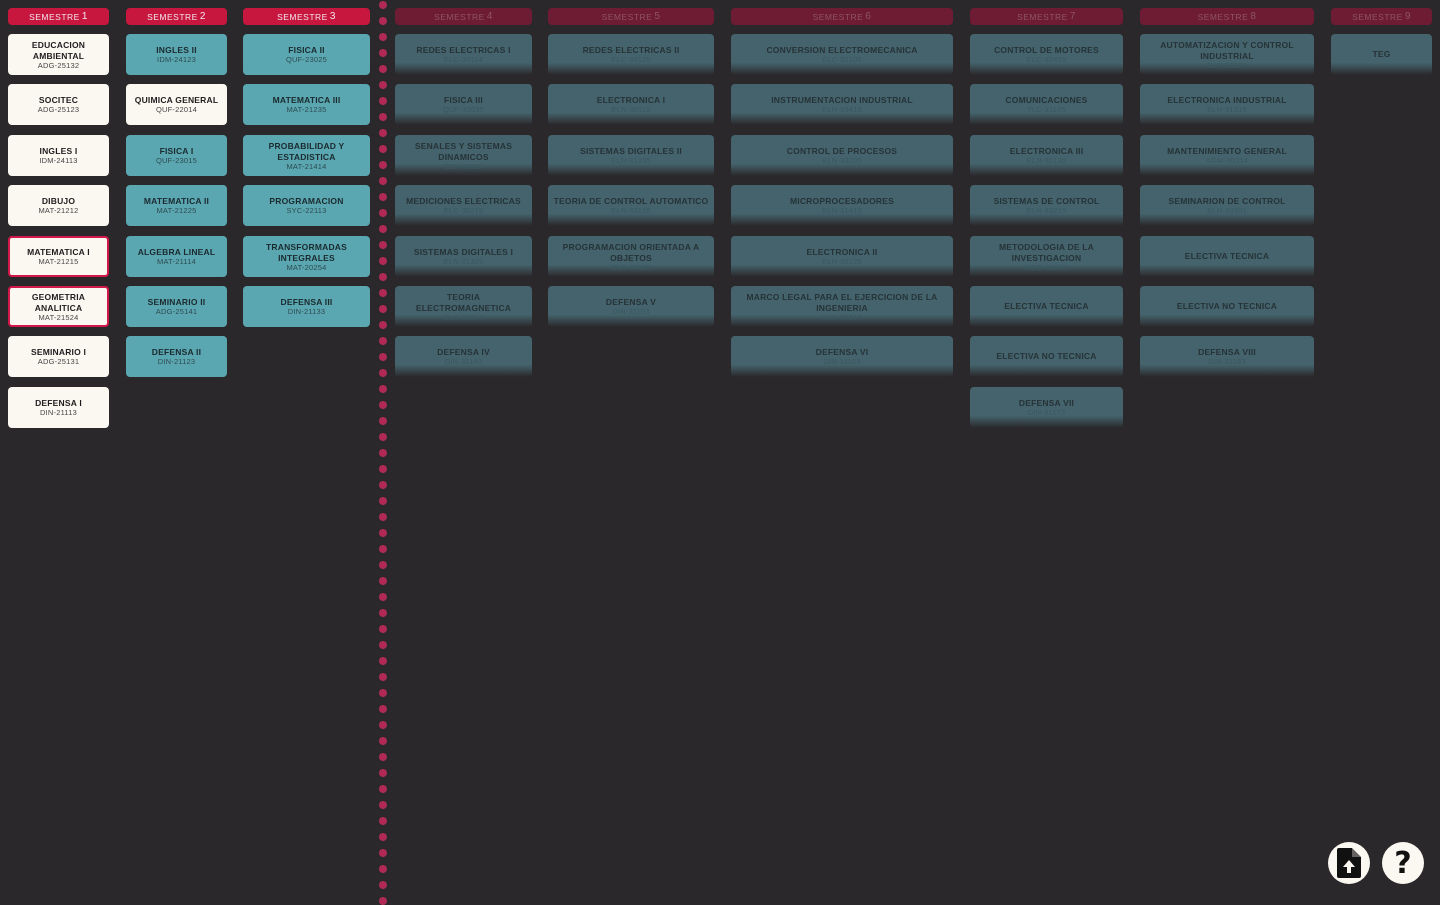  Describe the element at coordinates (1227, 104) in the screenshot. I see `course-card: ELECTRONICA INDUSTRIAL ELN-31315` at that location.